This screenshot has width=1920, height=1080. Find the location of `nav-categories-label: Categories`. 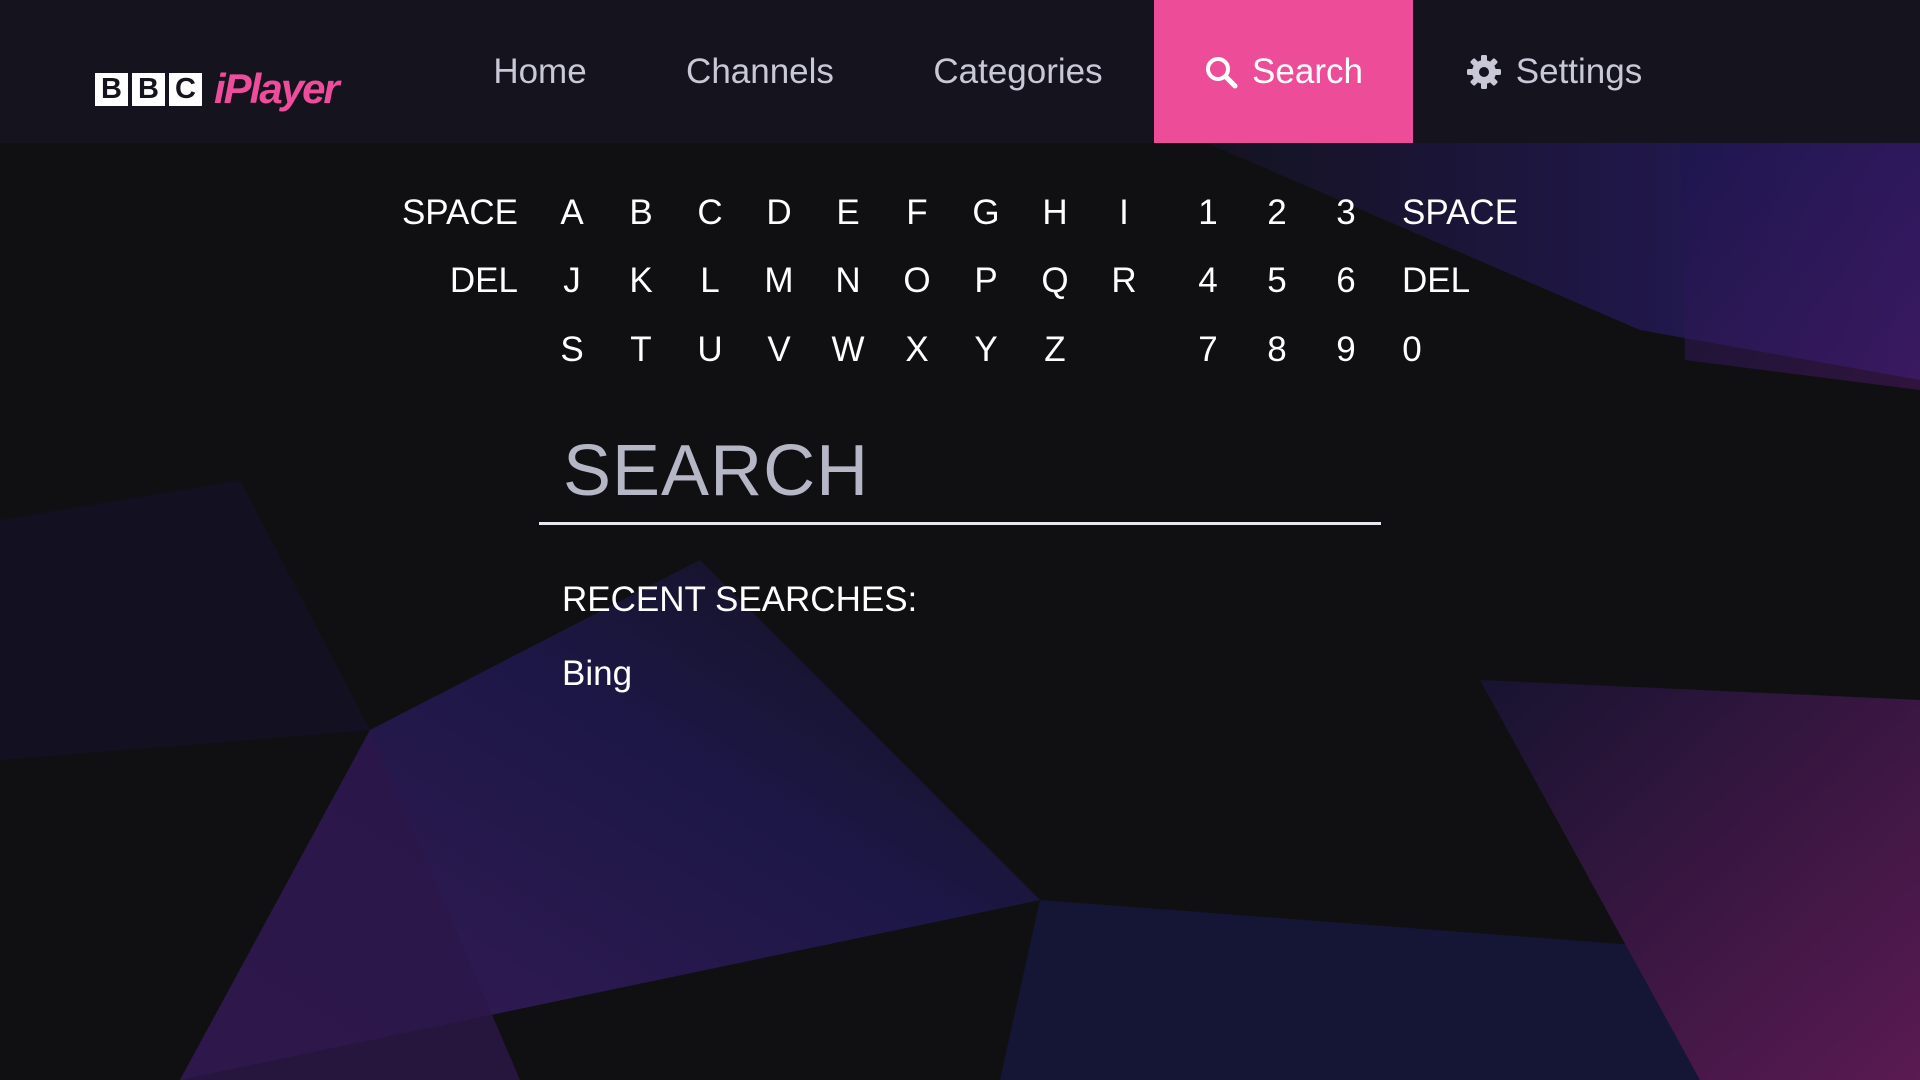

nav-categories-label: Categories is located at coordinates (1018, 71).